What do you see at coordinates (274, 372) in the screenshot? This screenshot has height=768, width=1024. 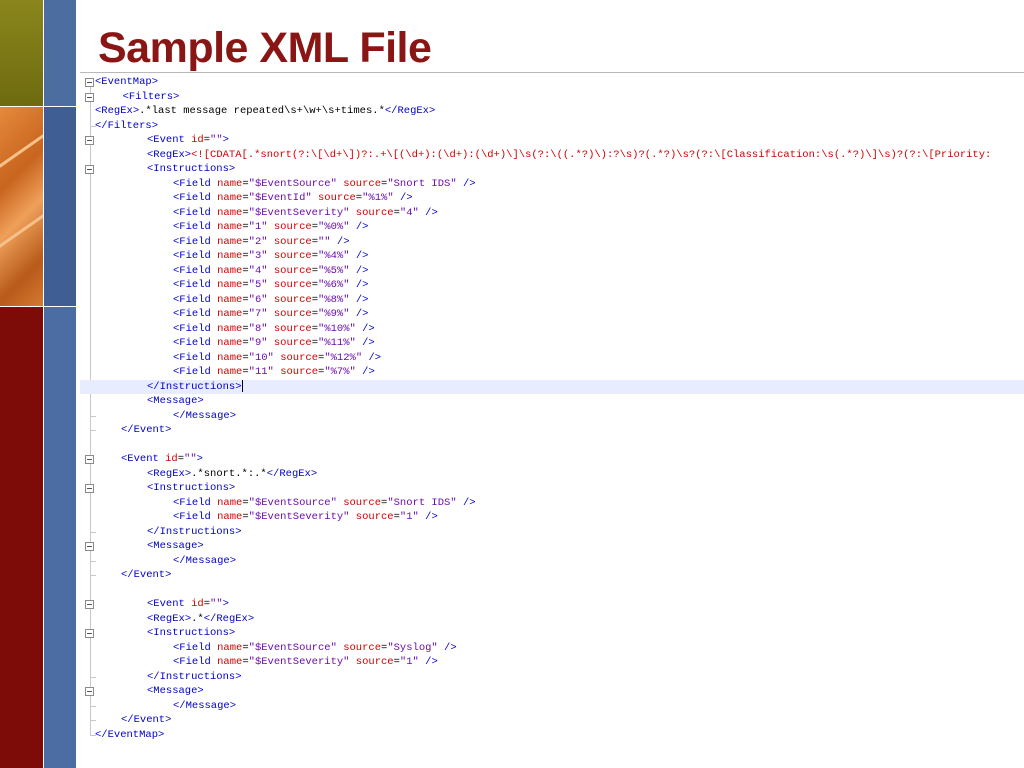 I see `code-line-text: <Field name="11" source="%7%" />` at bounding box center [274, 372].